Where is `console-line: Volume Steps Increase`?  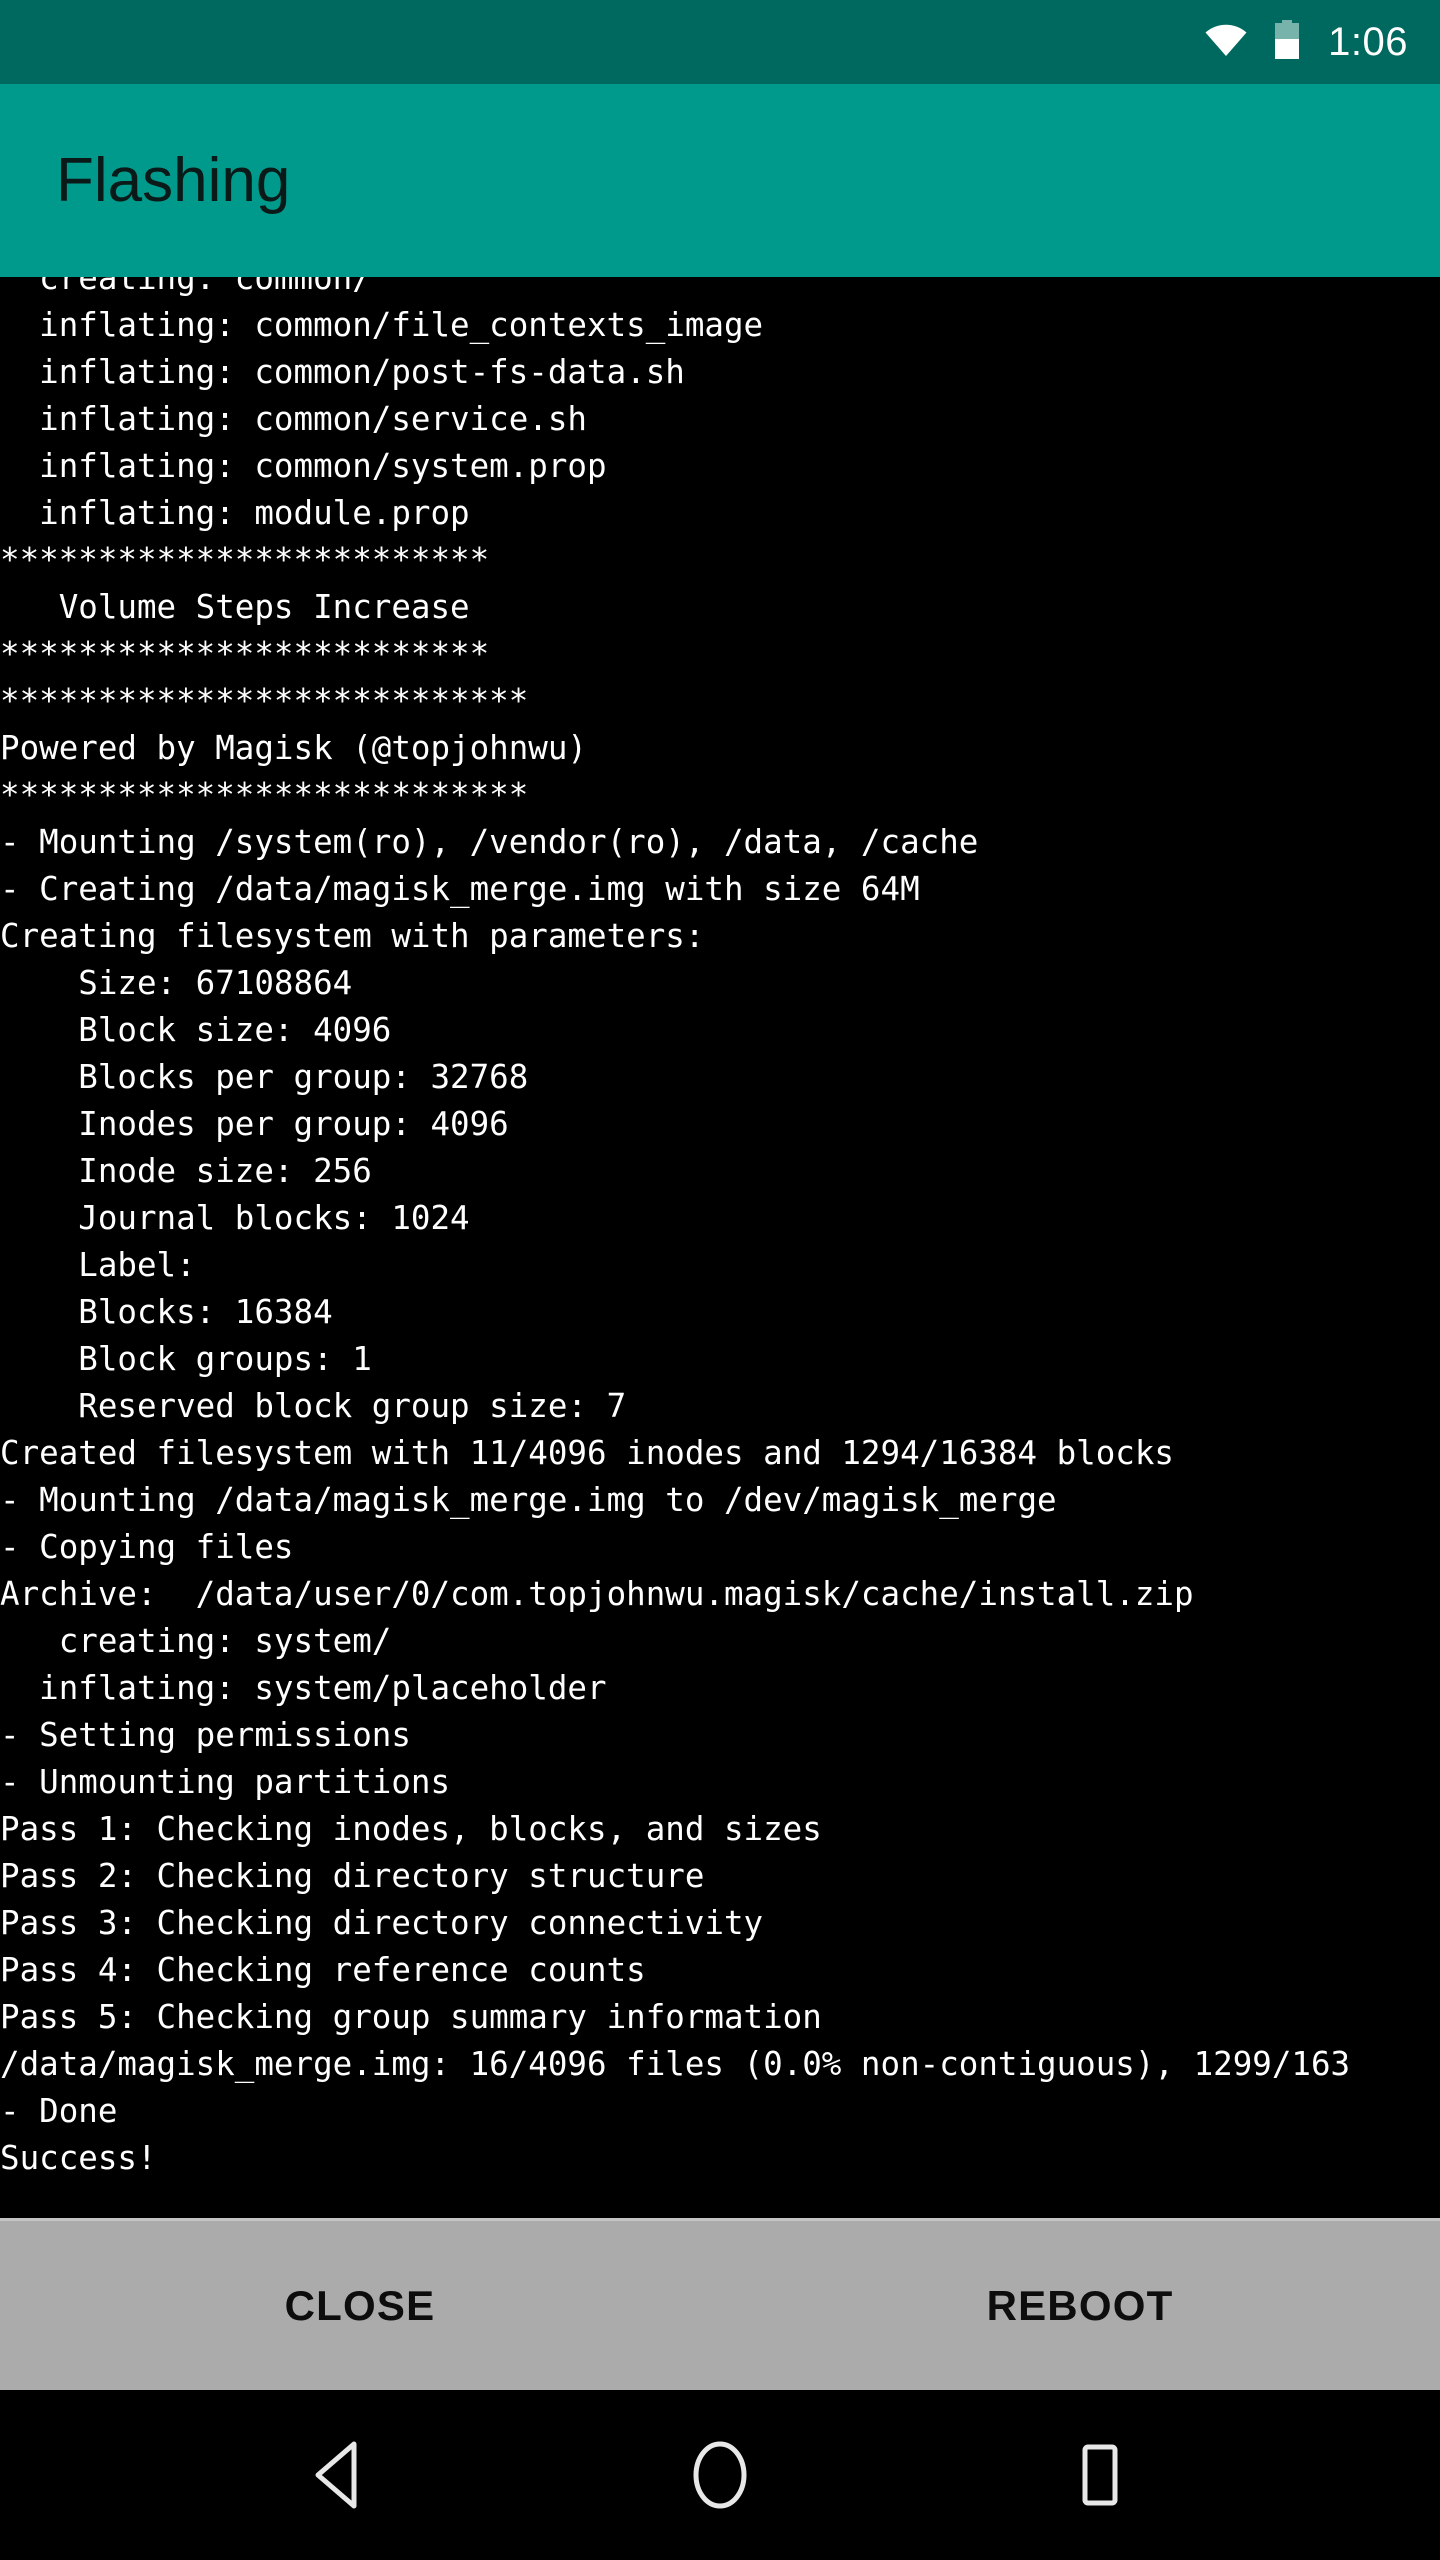 console-line: Volume Steps Increase is located at coordinates (235, 607).